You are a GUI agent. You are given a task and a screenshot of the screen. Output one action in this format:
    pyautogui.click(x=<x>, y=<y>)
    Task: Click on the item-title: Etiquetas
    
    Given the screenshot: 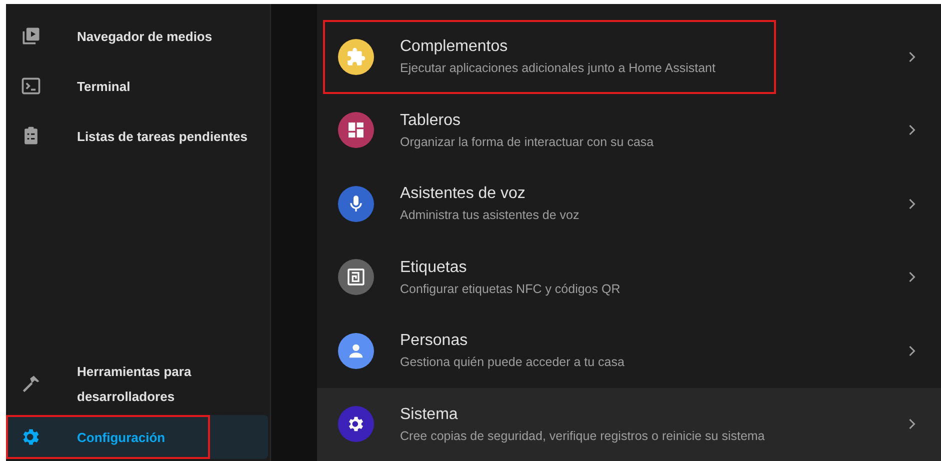 What is the action you would take?
    pyautogui.click(x=434, y=267)
    